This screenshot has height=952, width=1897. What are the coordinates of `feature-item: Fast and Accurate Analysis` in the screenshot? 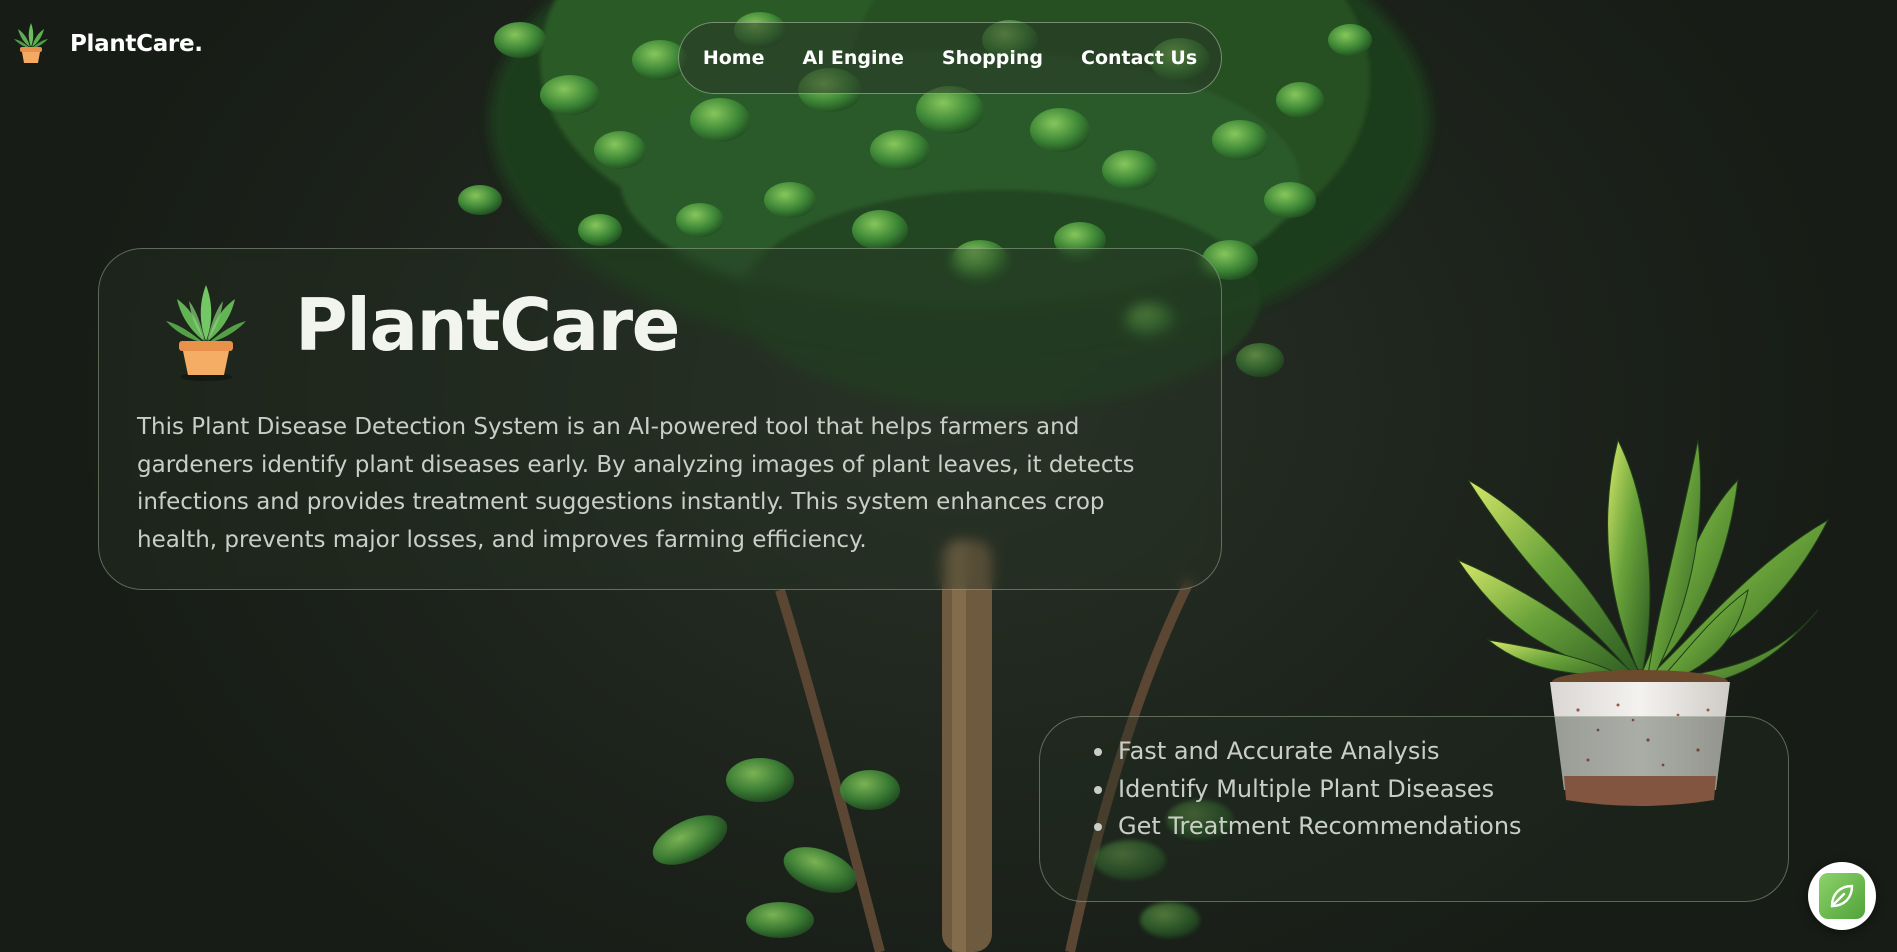 It's located at (1308, 752).